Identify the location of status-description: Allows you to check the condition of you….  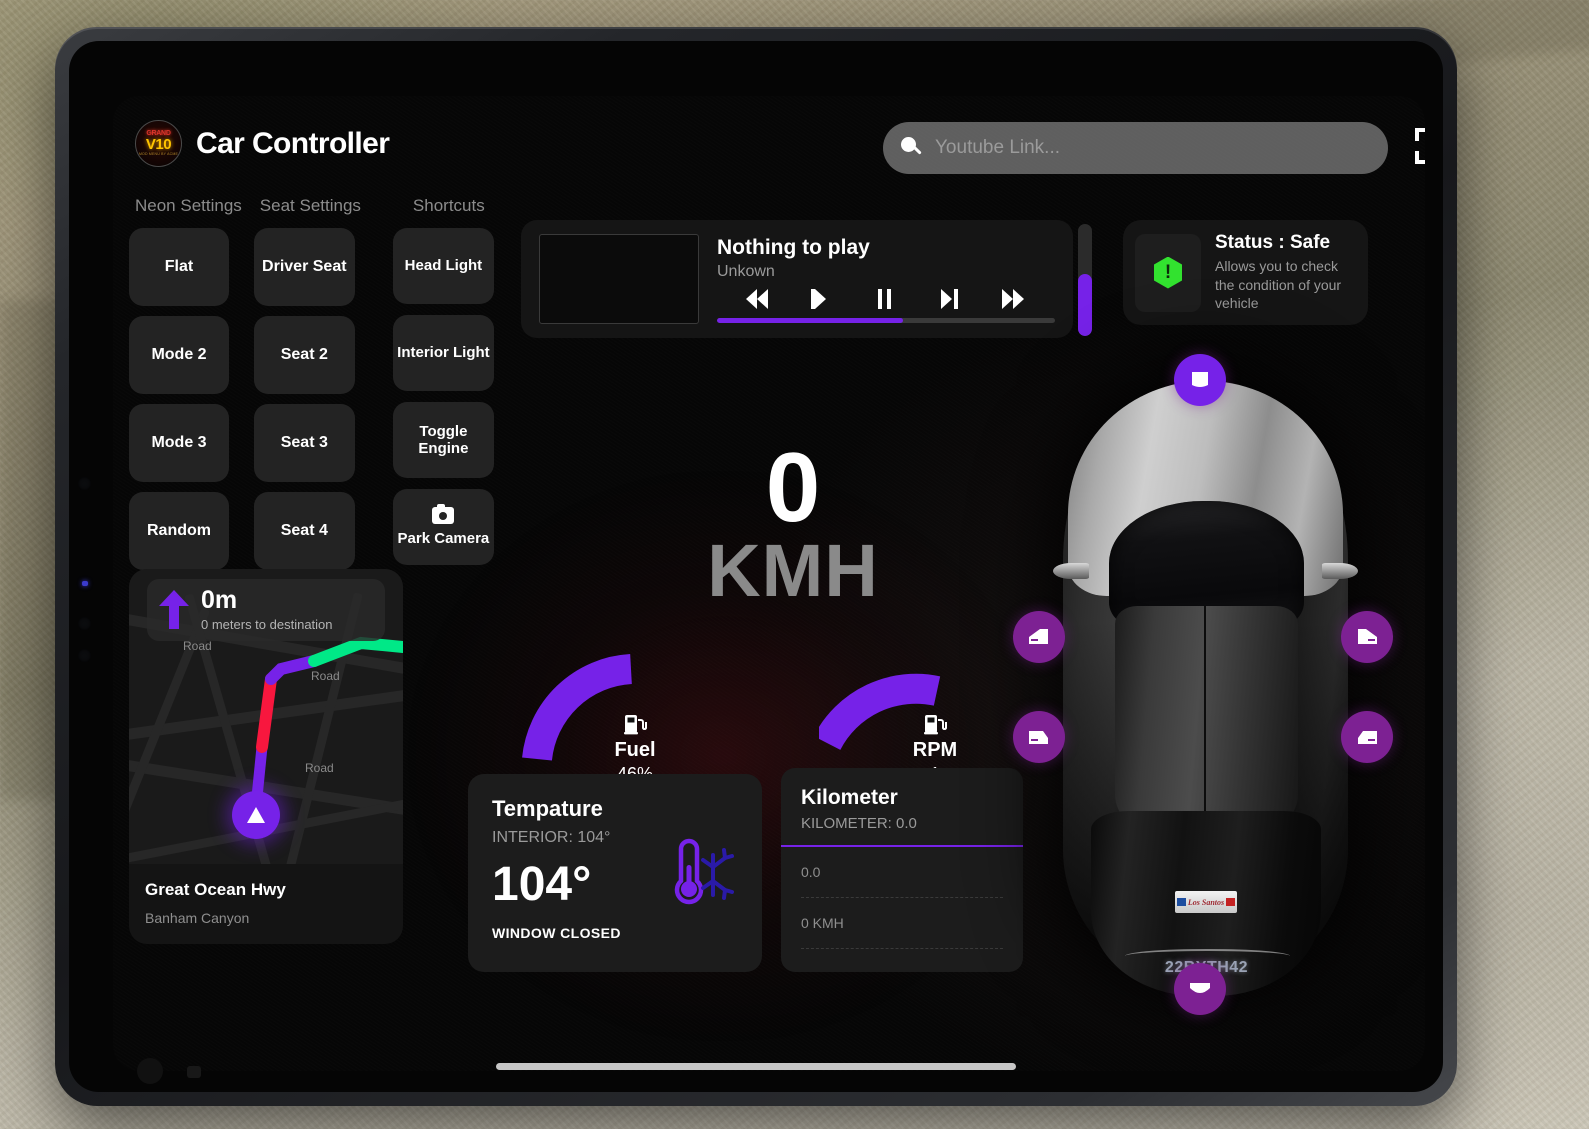
(1278, 284).